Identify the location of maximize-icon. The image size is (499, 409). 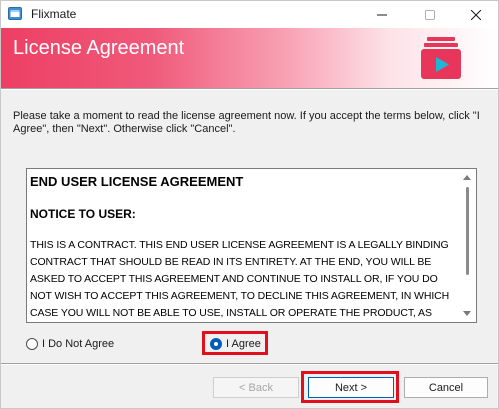
(430, 14).